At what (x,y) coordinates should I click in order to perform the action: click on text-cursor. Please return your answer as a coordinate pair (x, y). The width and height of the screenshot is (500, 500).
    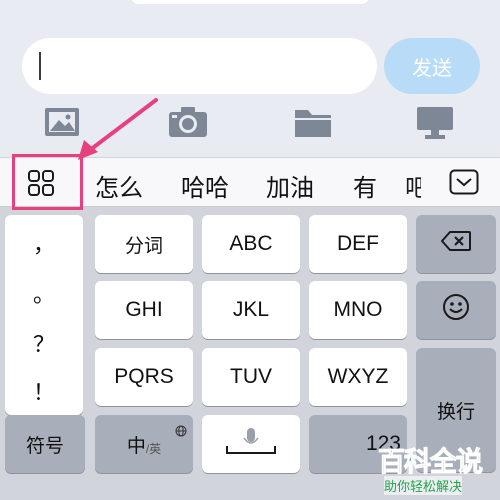
    Looking at the image, I should click on (40, 66).